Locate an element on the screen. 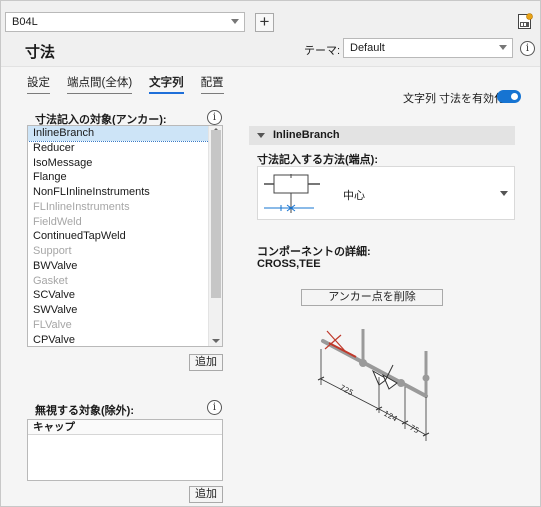 This screenshot has width=541, height=507. theme-select: Default is located at coordinates (428, 48).